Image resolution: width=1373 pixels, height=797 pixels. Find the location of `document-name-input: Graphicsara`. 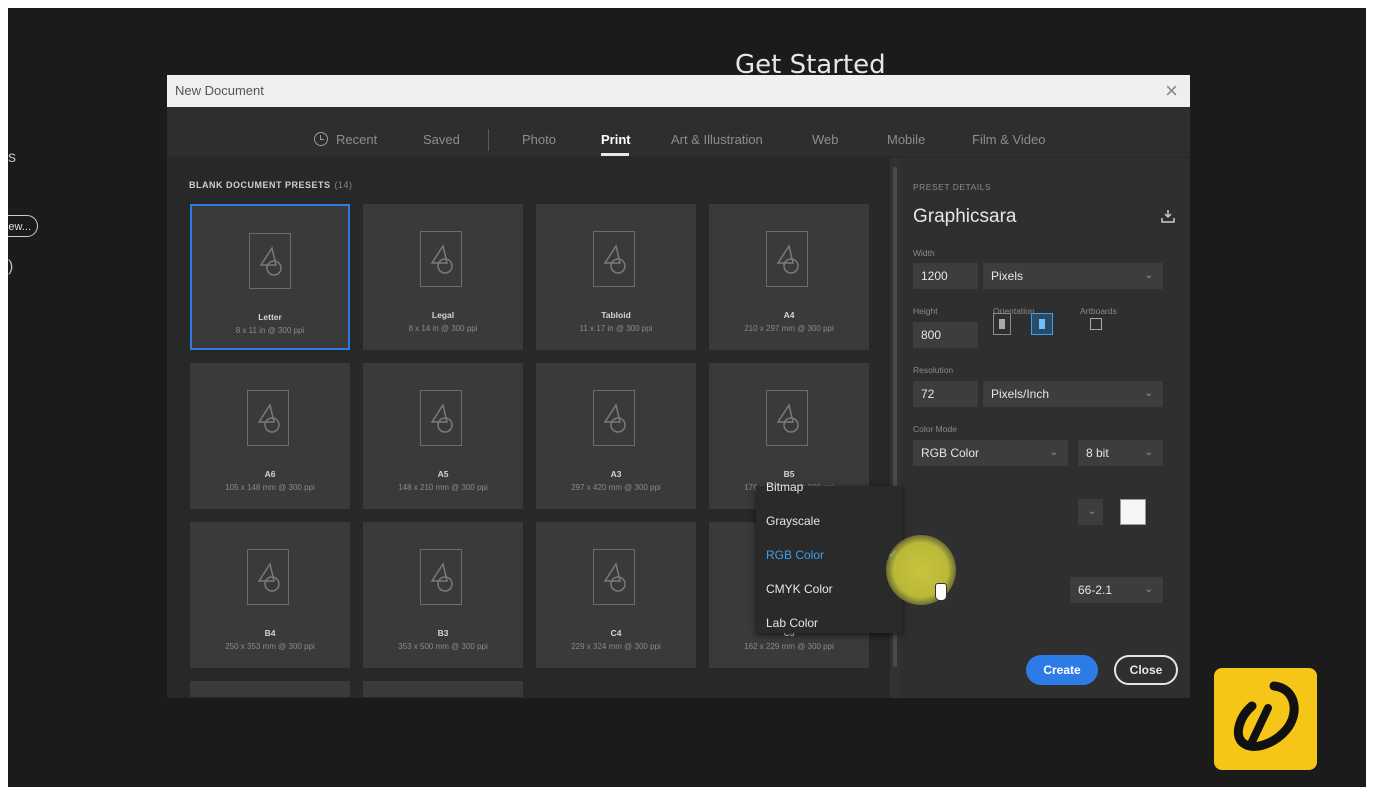

document-name-input: Graphicsara is located at coordinates (965, 217).